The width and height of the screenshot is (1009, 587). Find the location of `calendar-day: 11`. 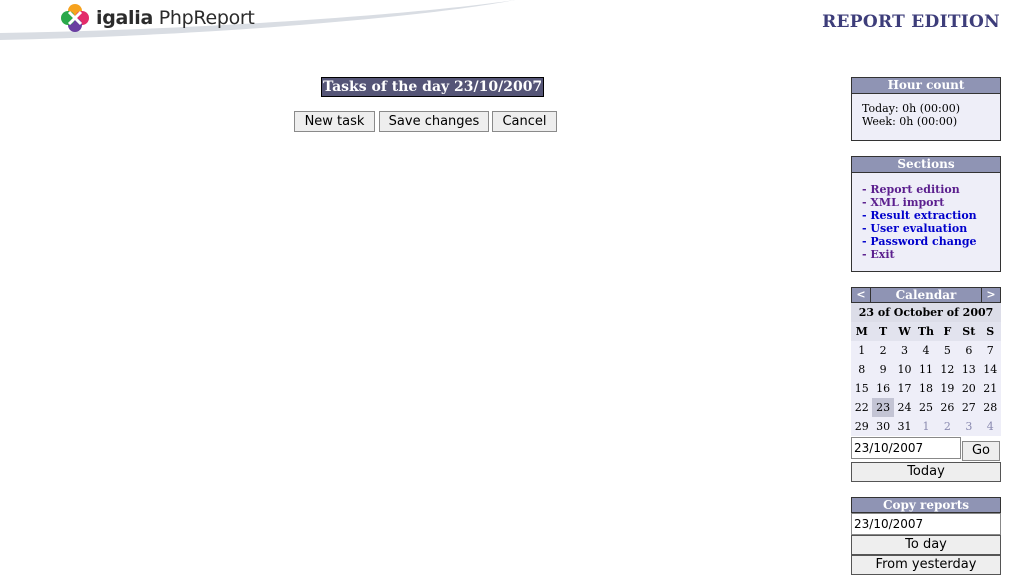

calendar-day: 11 is located at coordinates (925, 369).